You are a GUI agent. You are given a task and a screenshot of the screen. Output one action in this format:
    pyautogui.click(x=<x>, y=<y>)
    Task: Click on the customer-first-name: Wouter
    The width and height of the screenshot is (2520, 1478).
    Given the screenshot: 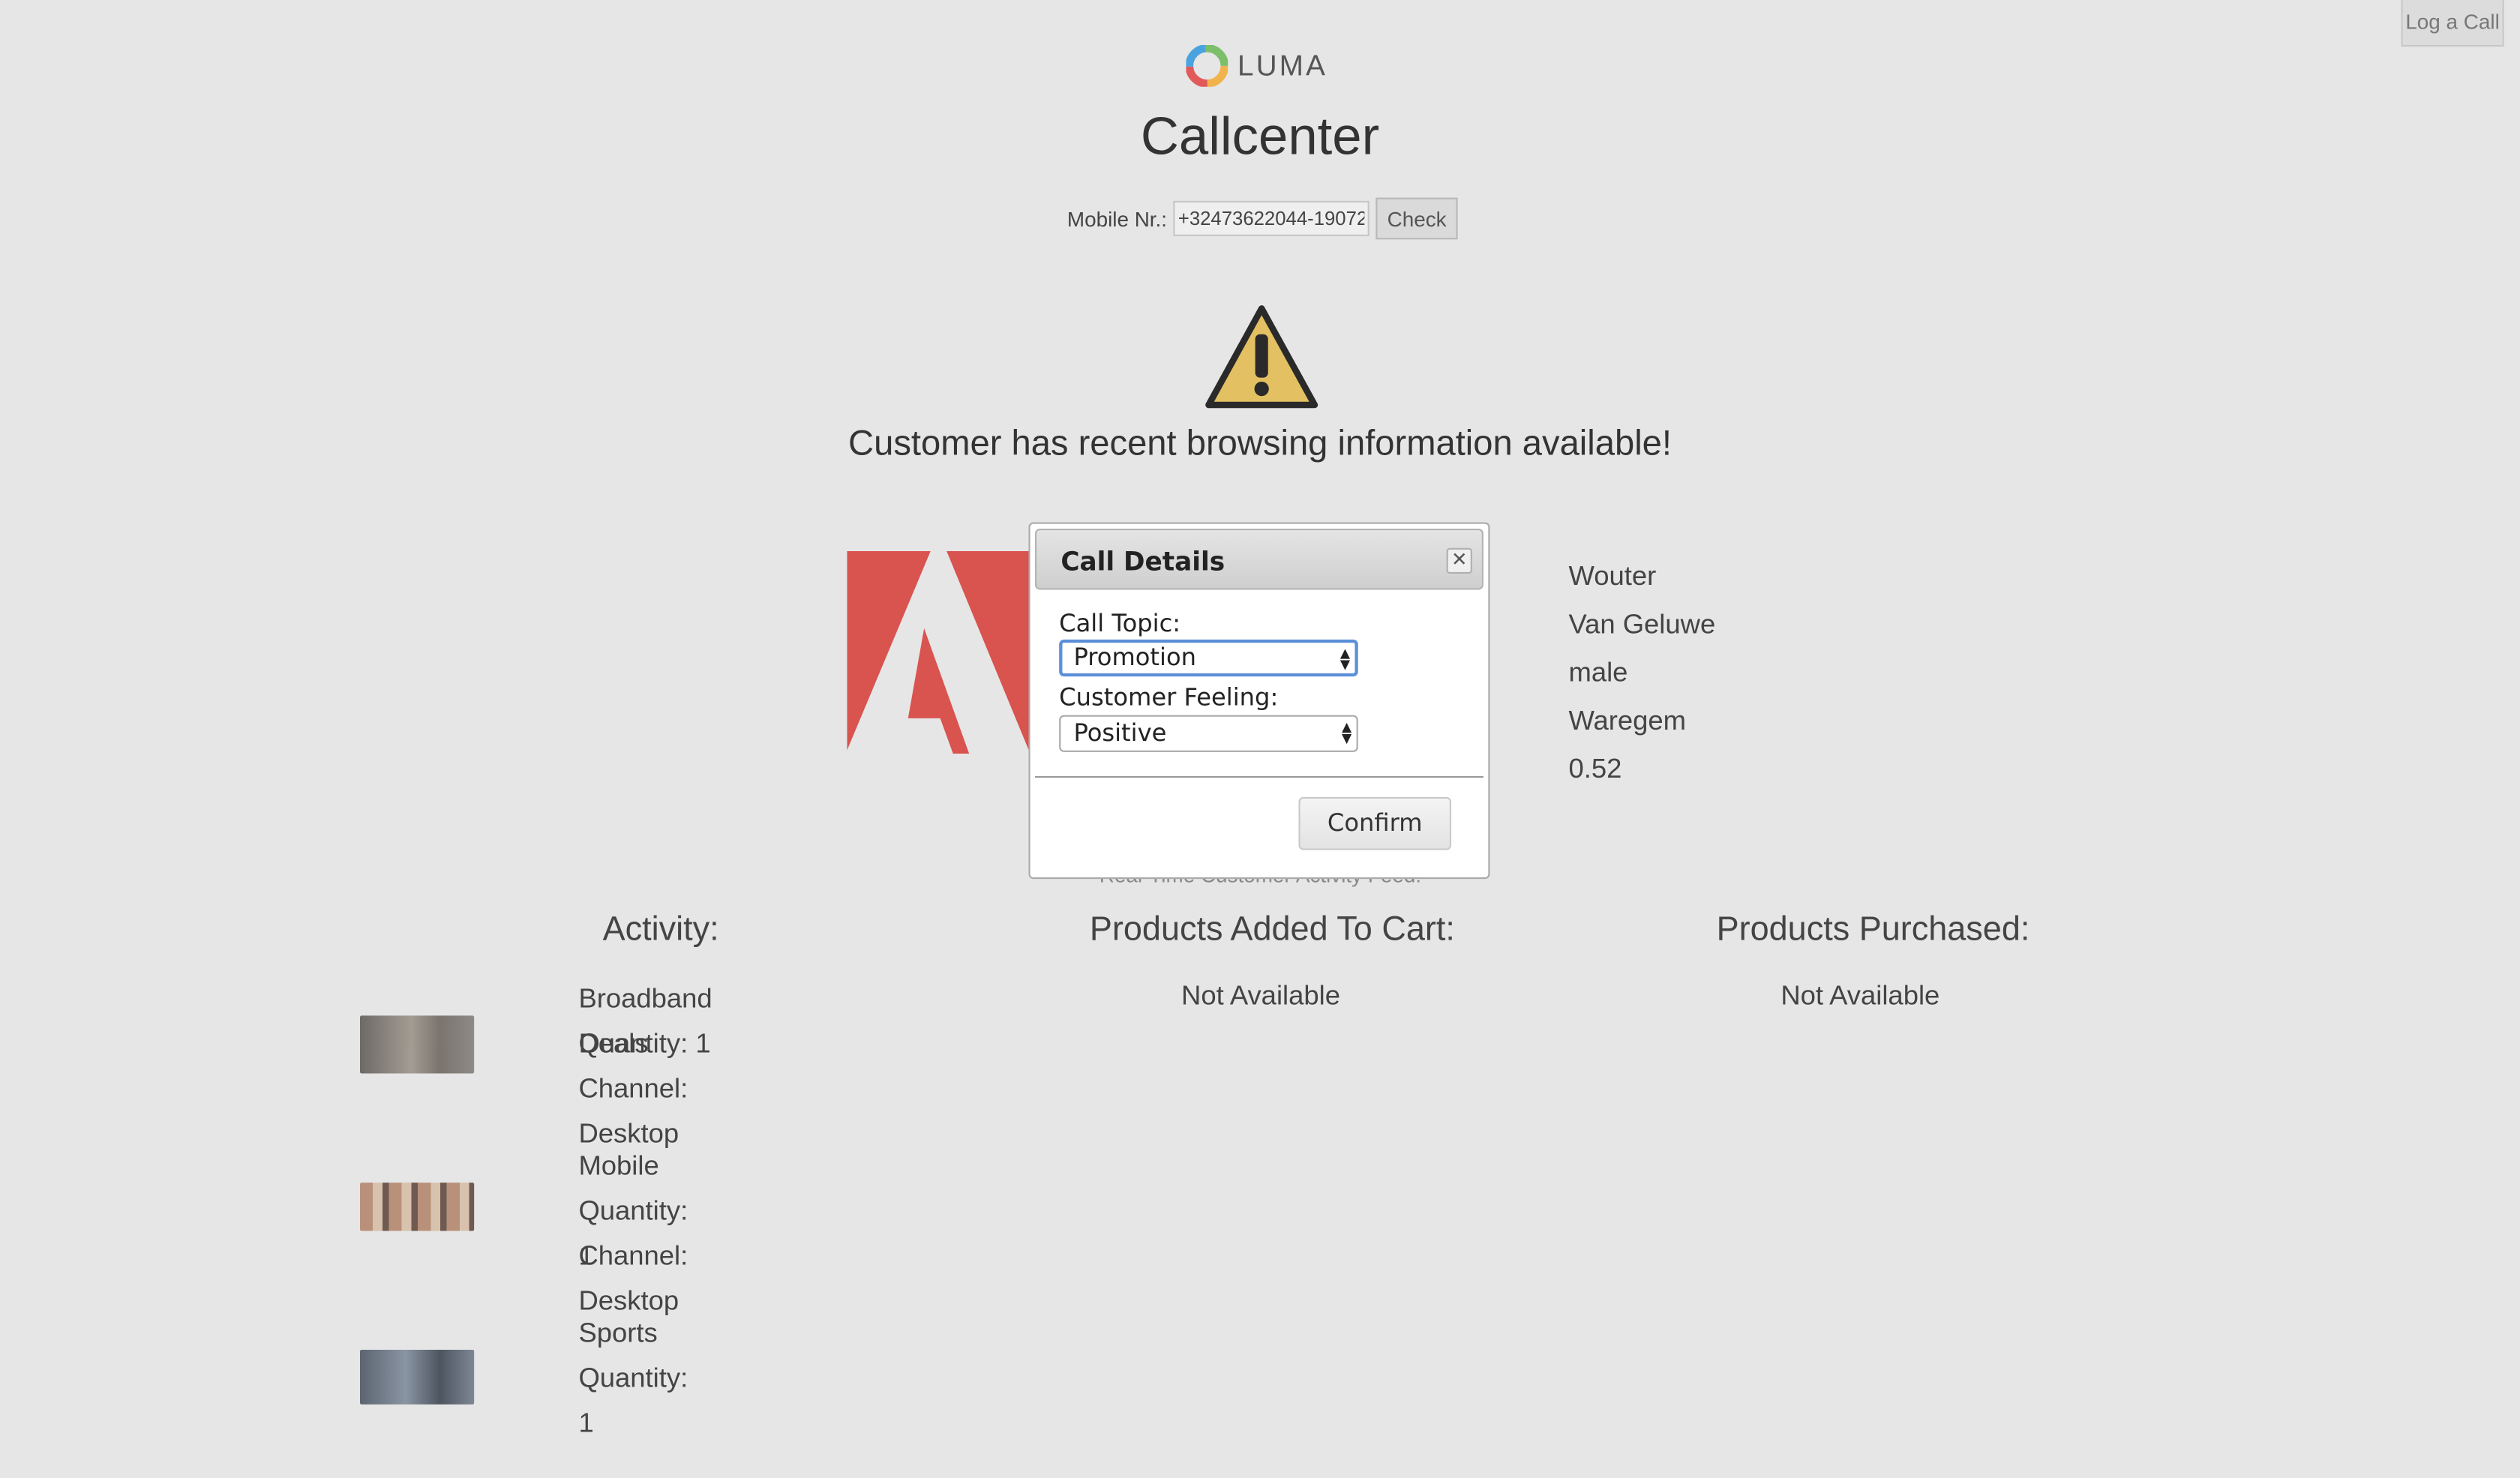 What is the action you would take?
    pyautogui.click(x=1612, y=576)
    